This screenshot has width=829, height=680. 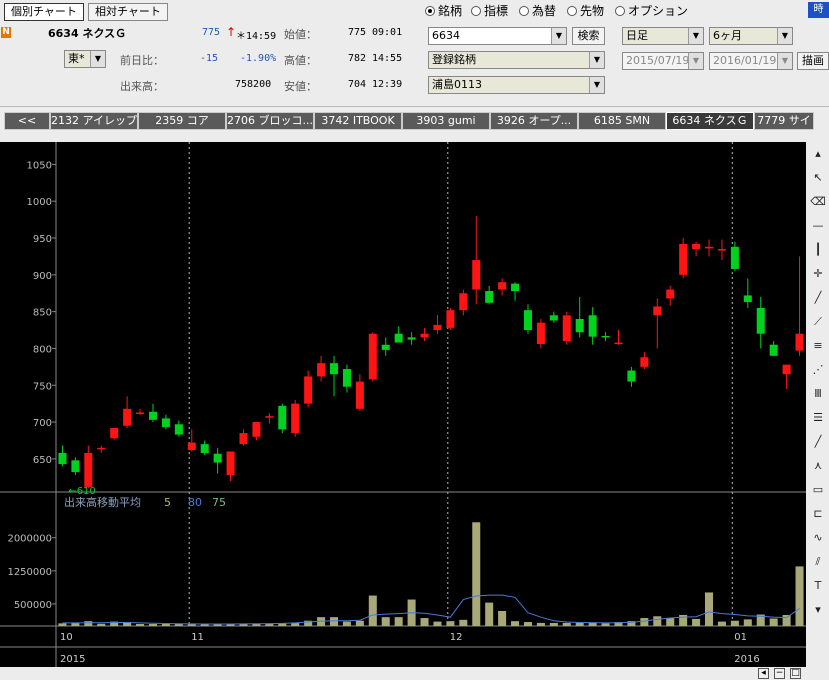 I want to click on range-select: 6ヶ月 ▼, so click(x=751, y=36).